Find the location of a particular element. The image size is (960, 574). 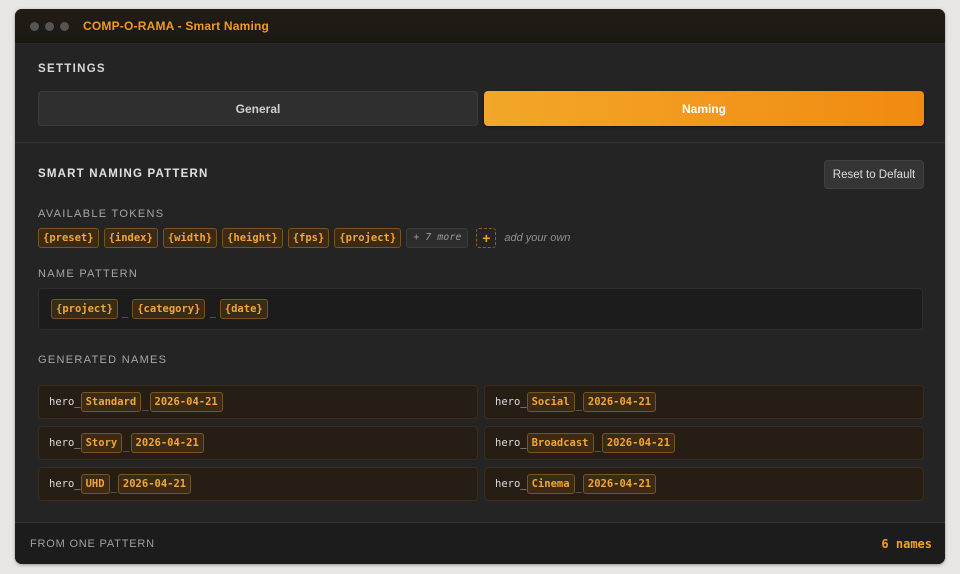

window-controls is located at coordinates (49, 26).